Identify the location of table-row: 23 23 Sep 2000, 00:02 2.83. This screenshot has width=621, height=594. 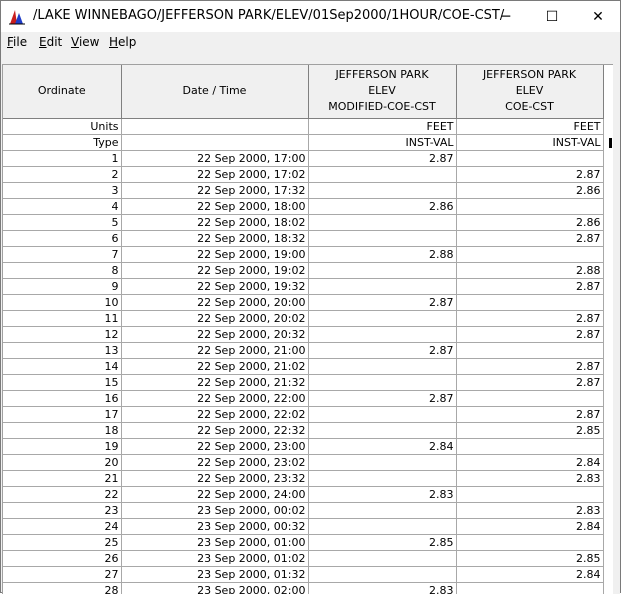
(303, 510).